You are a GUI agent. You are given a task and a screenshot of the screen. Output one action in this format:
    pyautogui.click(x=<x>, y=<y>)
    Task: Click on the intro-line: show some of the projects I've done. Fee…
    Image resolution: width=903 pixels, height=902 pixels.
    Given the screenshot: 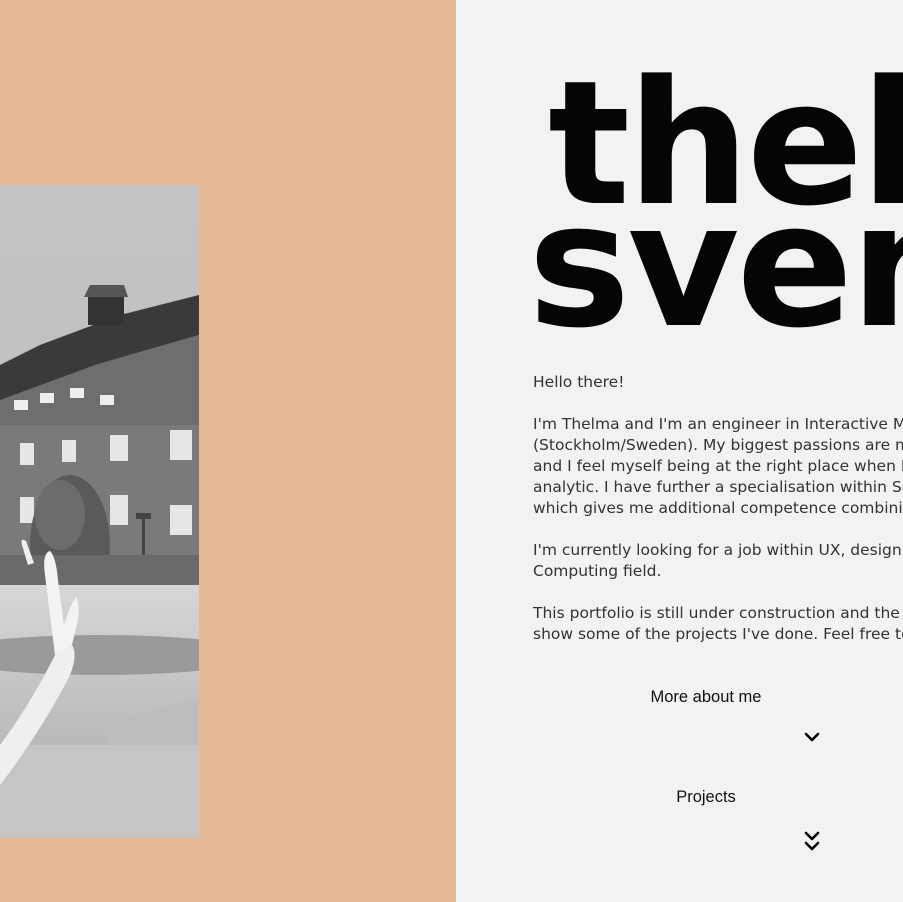 What is the action you would take?
    pyautogui.click(x=718, y=634)
    